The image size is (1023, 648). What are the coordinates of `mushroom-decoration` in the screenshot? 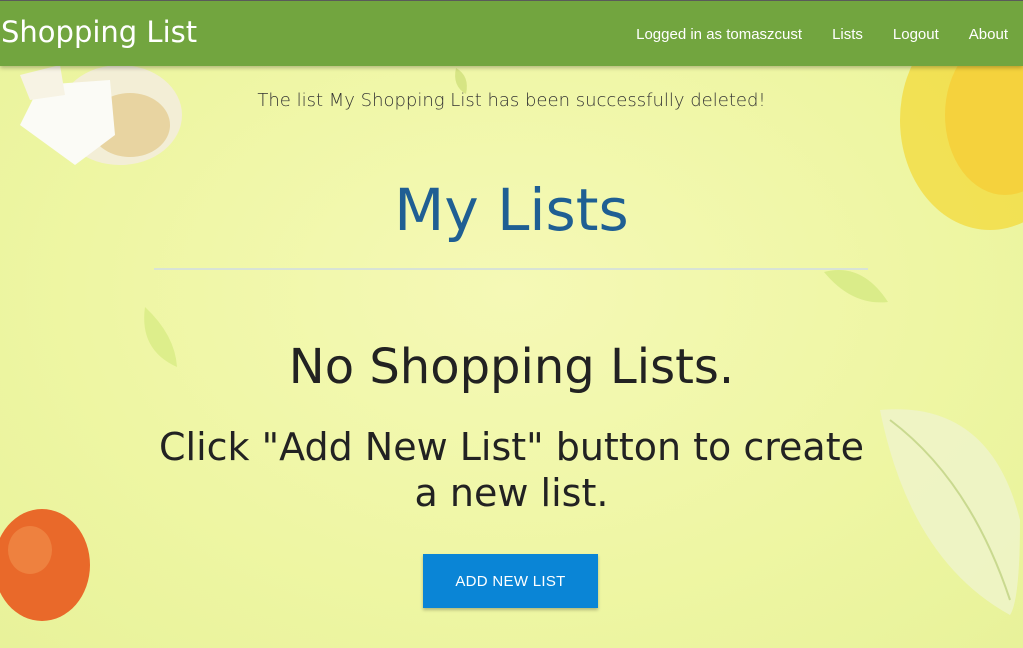 It's located at (101, 115).